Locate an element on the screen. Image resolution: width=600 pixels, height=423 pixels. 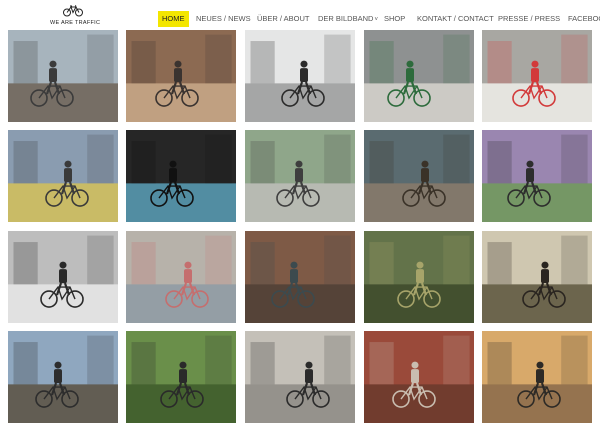
gallery-photo-man-sitting-harbor is located at coordinates (63, 377).